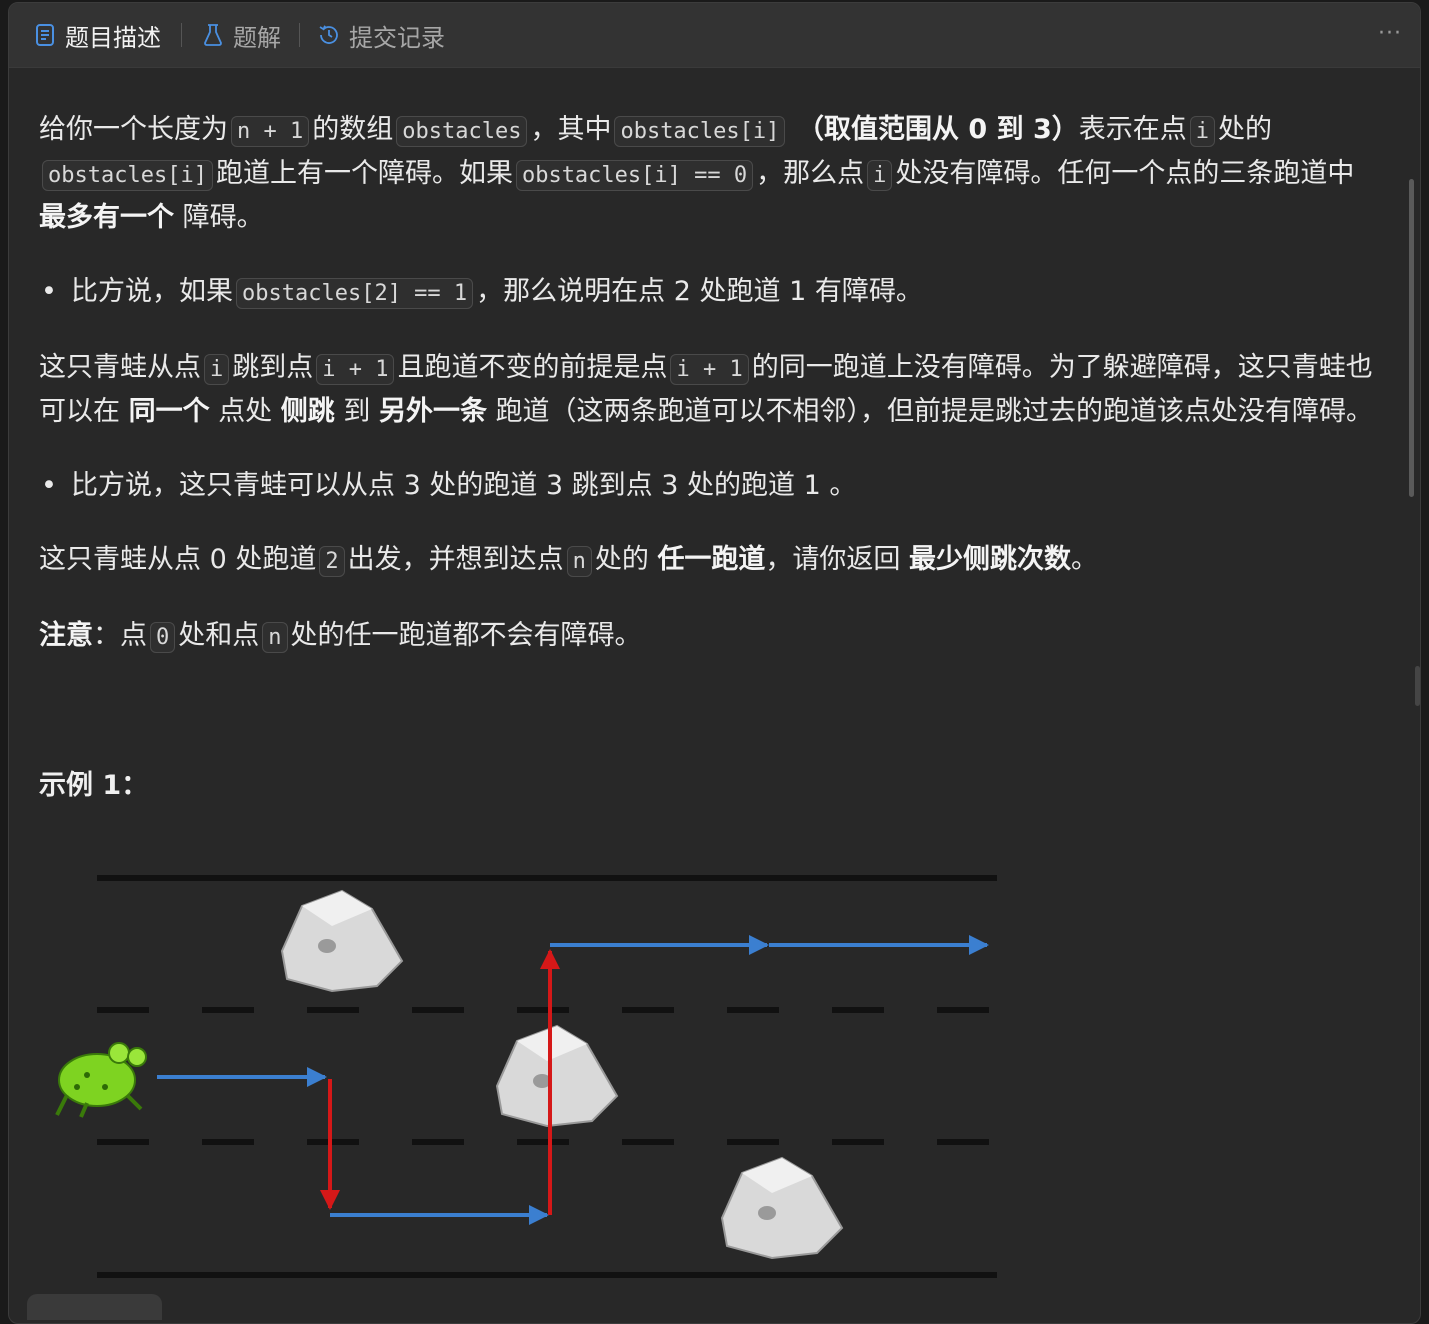 This screenshot has height=1324, width=1429. I want to click on inline-code: obstacles, so click(462, 131).